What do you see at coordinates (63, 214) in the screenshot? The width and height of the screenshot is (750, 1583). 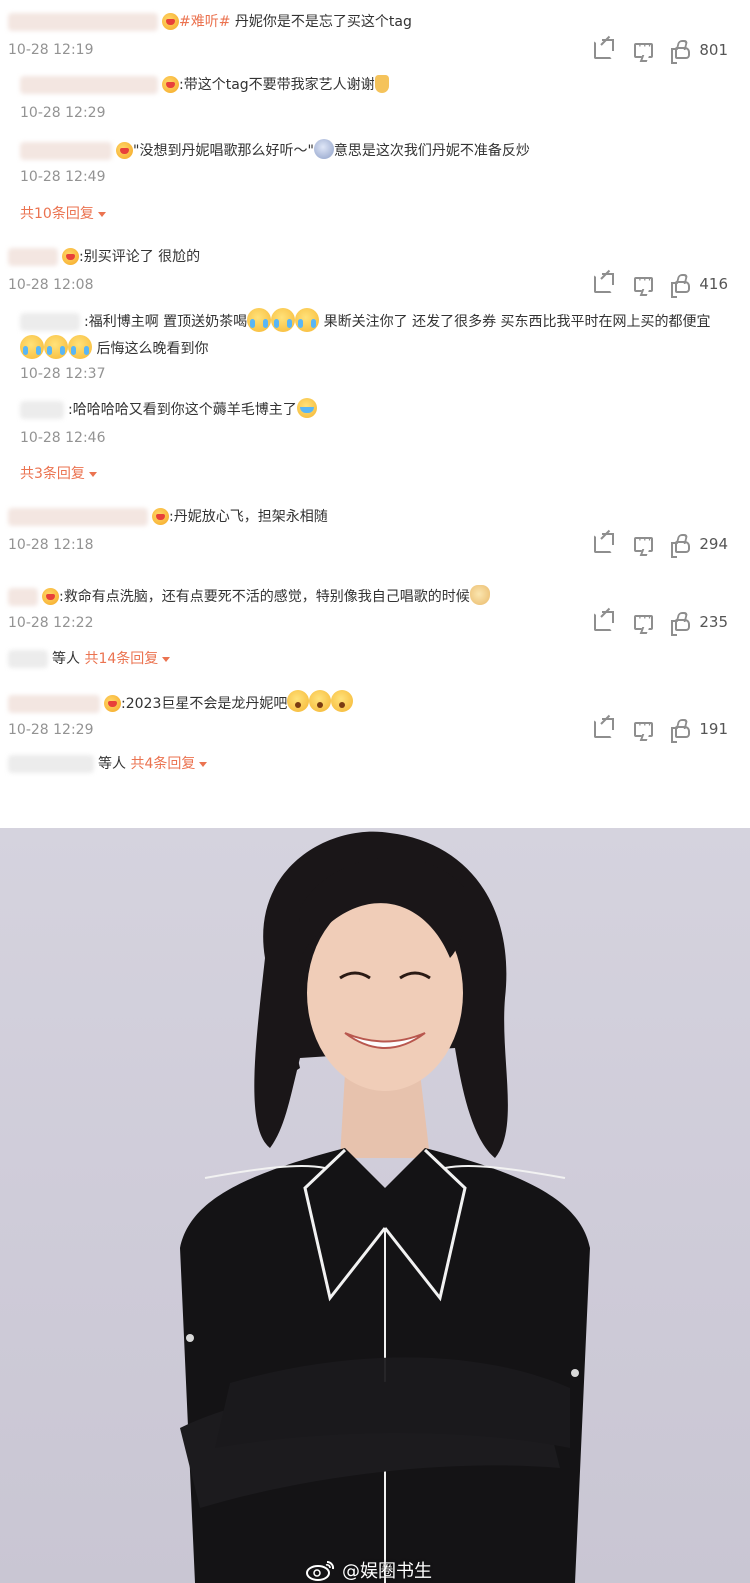 I see `more-replies-link: 共10条回复` at bounding box center [63, 214].